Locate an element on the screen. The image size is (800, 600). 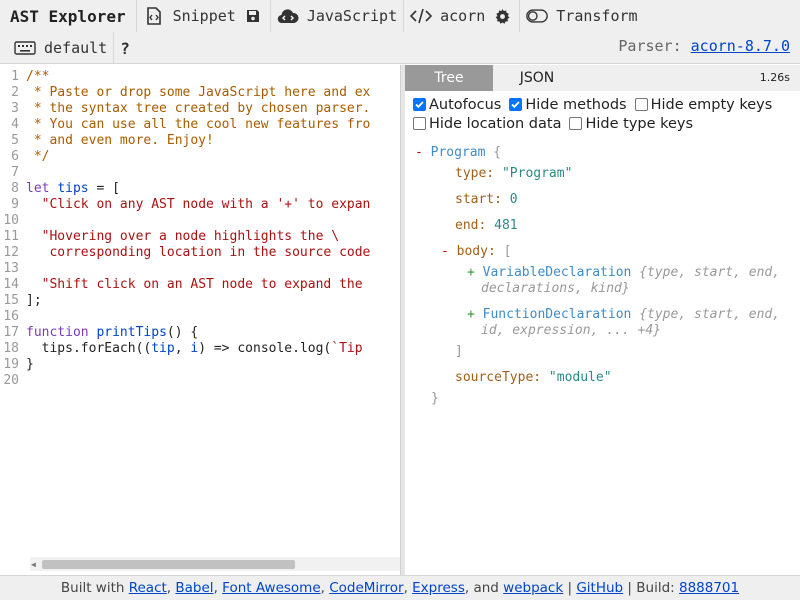
hide-methods-label: Hide methods is located at coordinates (576, 104).